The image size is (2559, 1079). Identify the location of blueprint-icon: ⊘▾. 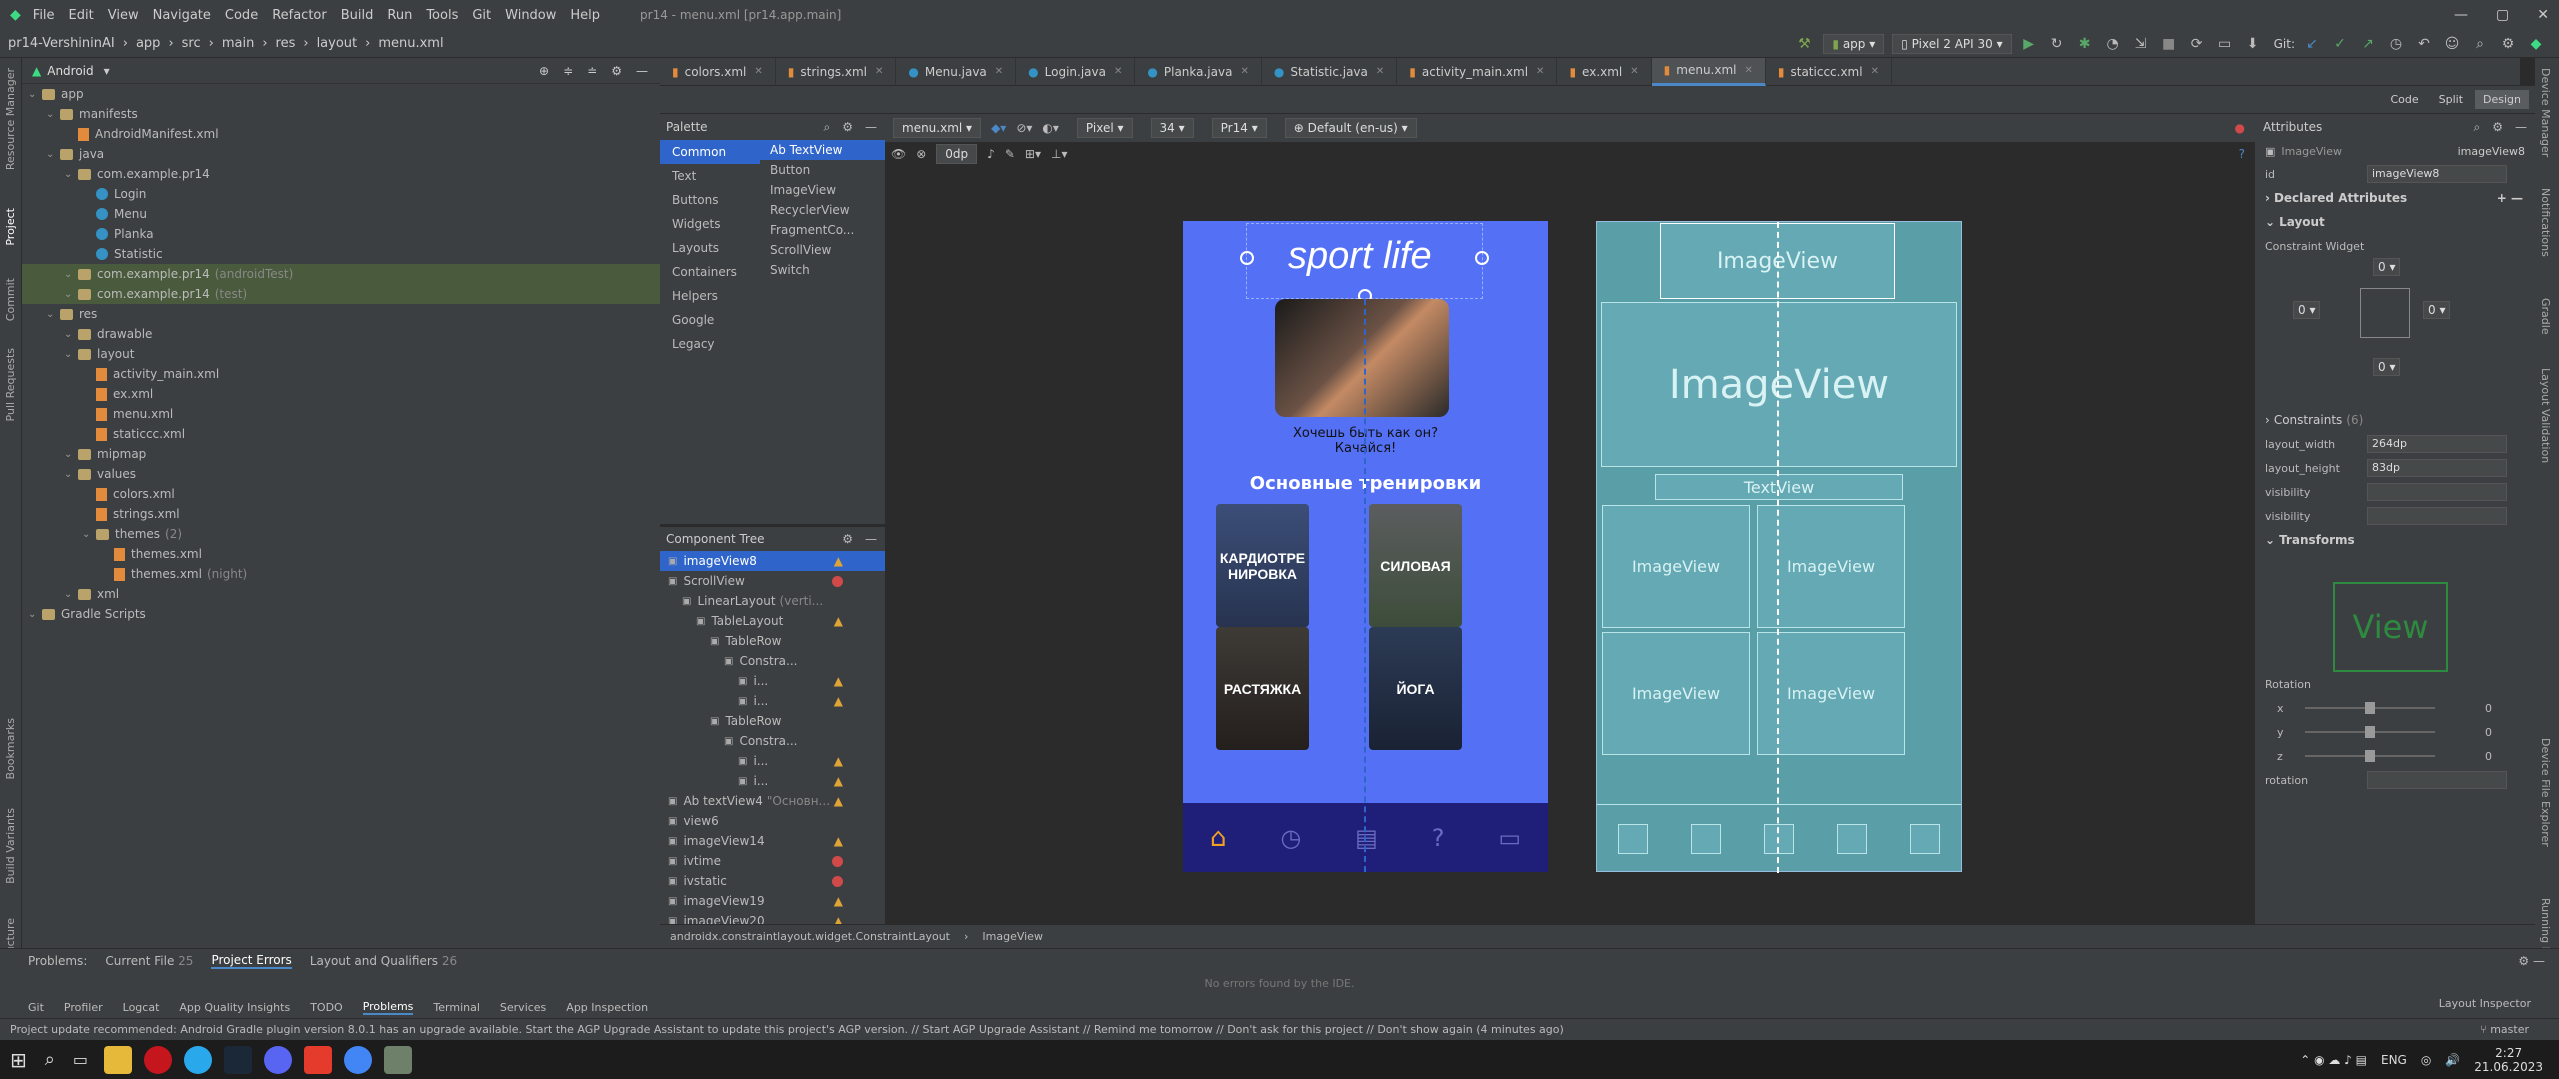
(1024, 128).